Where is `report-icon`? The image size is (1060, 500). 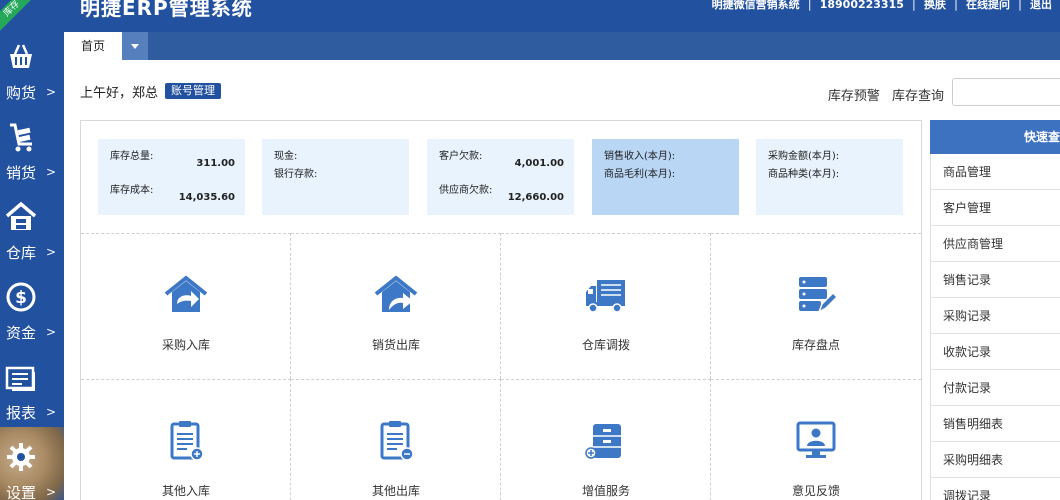
report-icon is located at coordinates (20, 378).